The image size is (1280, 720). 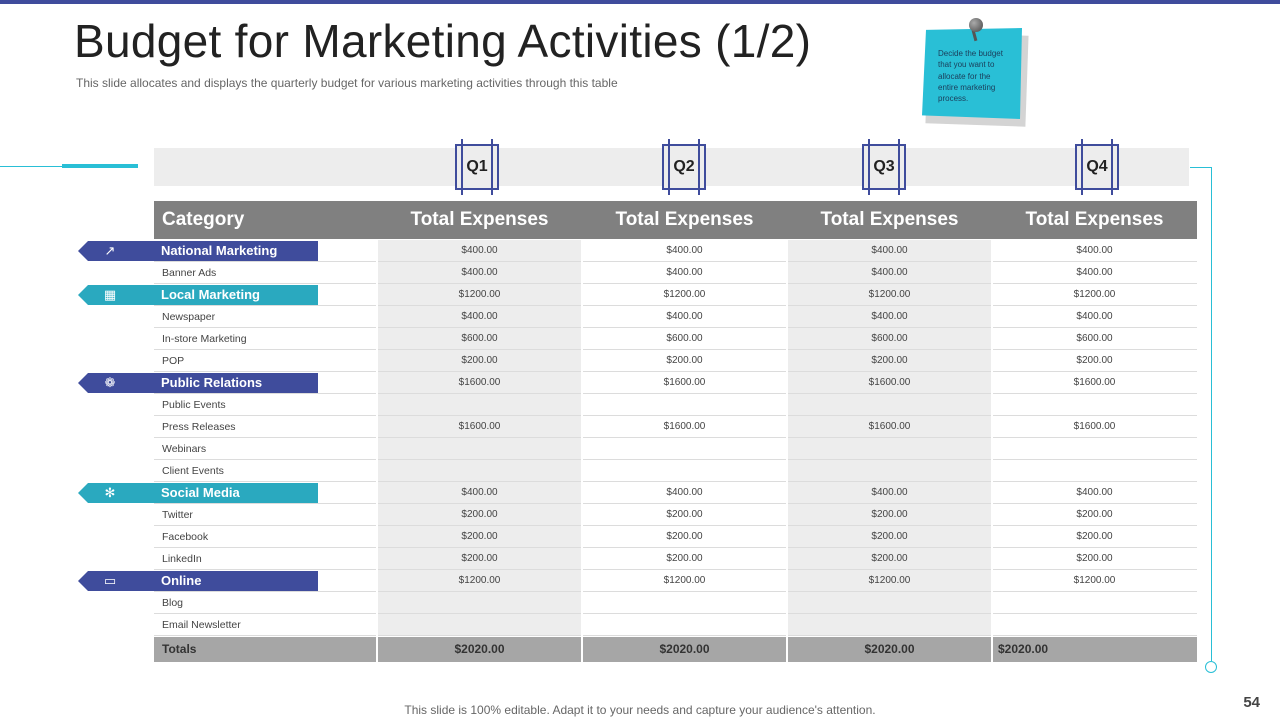 What do you see at coordinates (193, 471) in the screenshot?
I see `row-label: Client Events` at bounding box center [193, 471].